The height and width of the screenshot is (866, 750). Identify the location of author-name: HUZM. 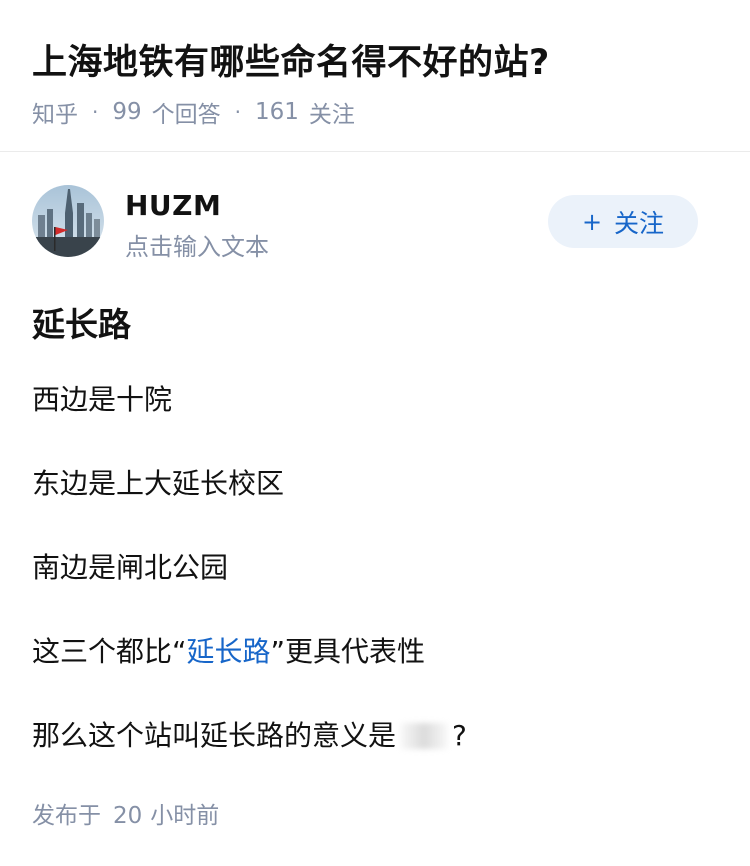
(173, 205).